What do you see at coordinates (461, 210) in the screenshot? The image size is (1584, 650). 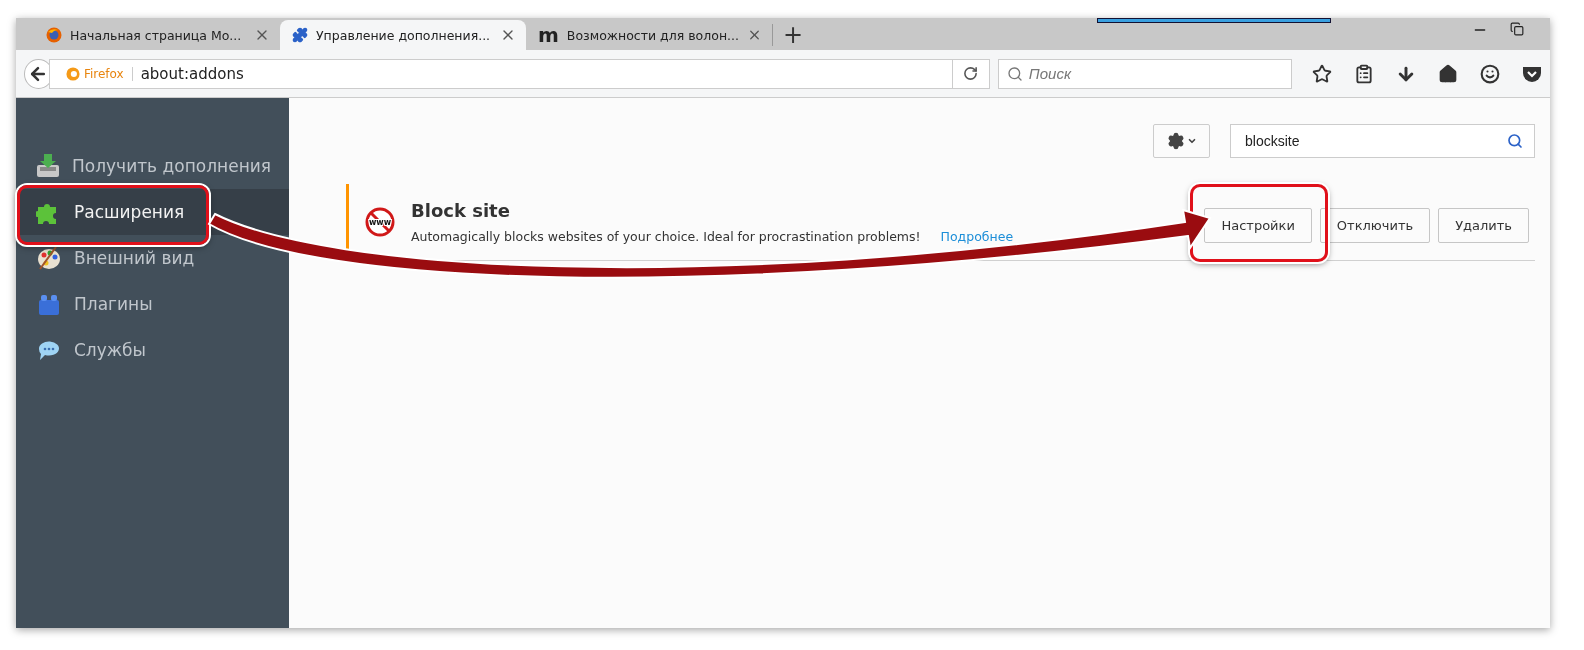 I see `addon-name: Block site` at bounding box center [461, 210].